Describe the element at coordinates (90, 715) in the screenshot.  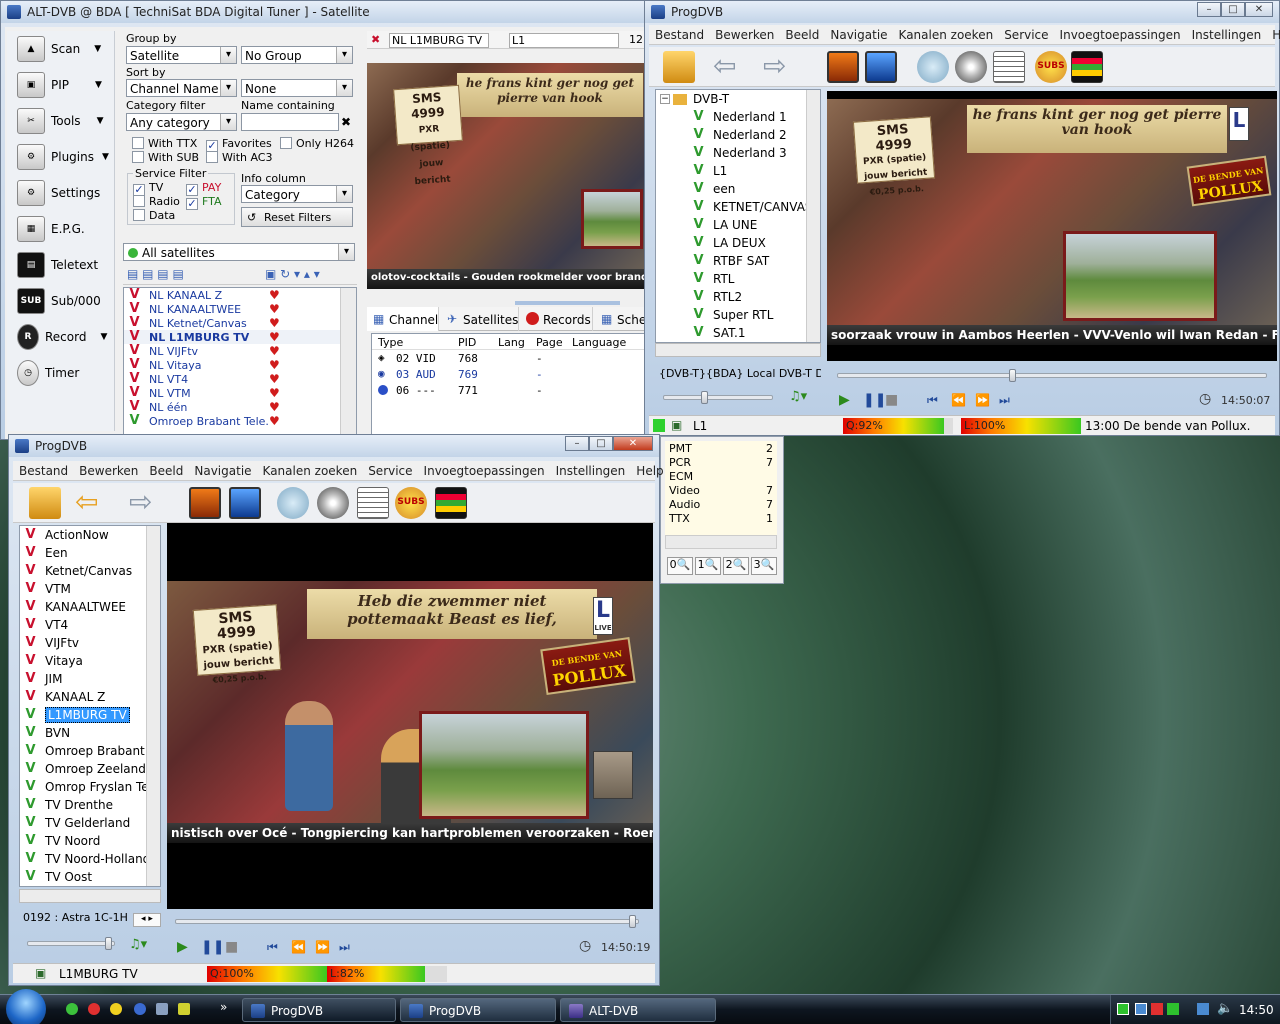
I see `list-item: V L1MBURG TV` at that location.